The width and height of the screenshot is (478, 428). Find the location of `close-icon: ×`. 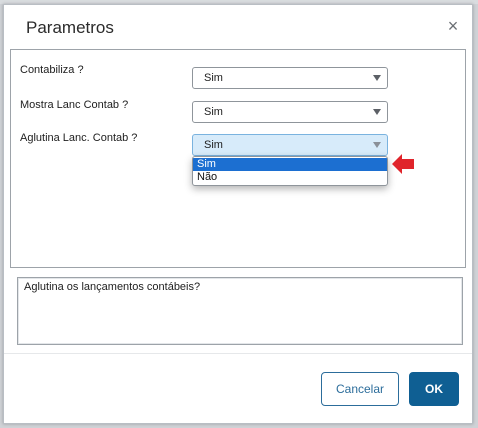

close-icon: × is located at coordinates (453, 26).